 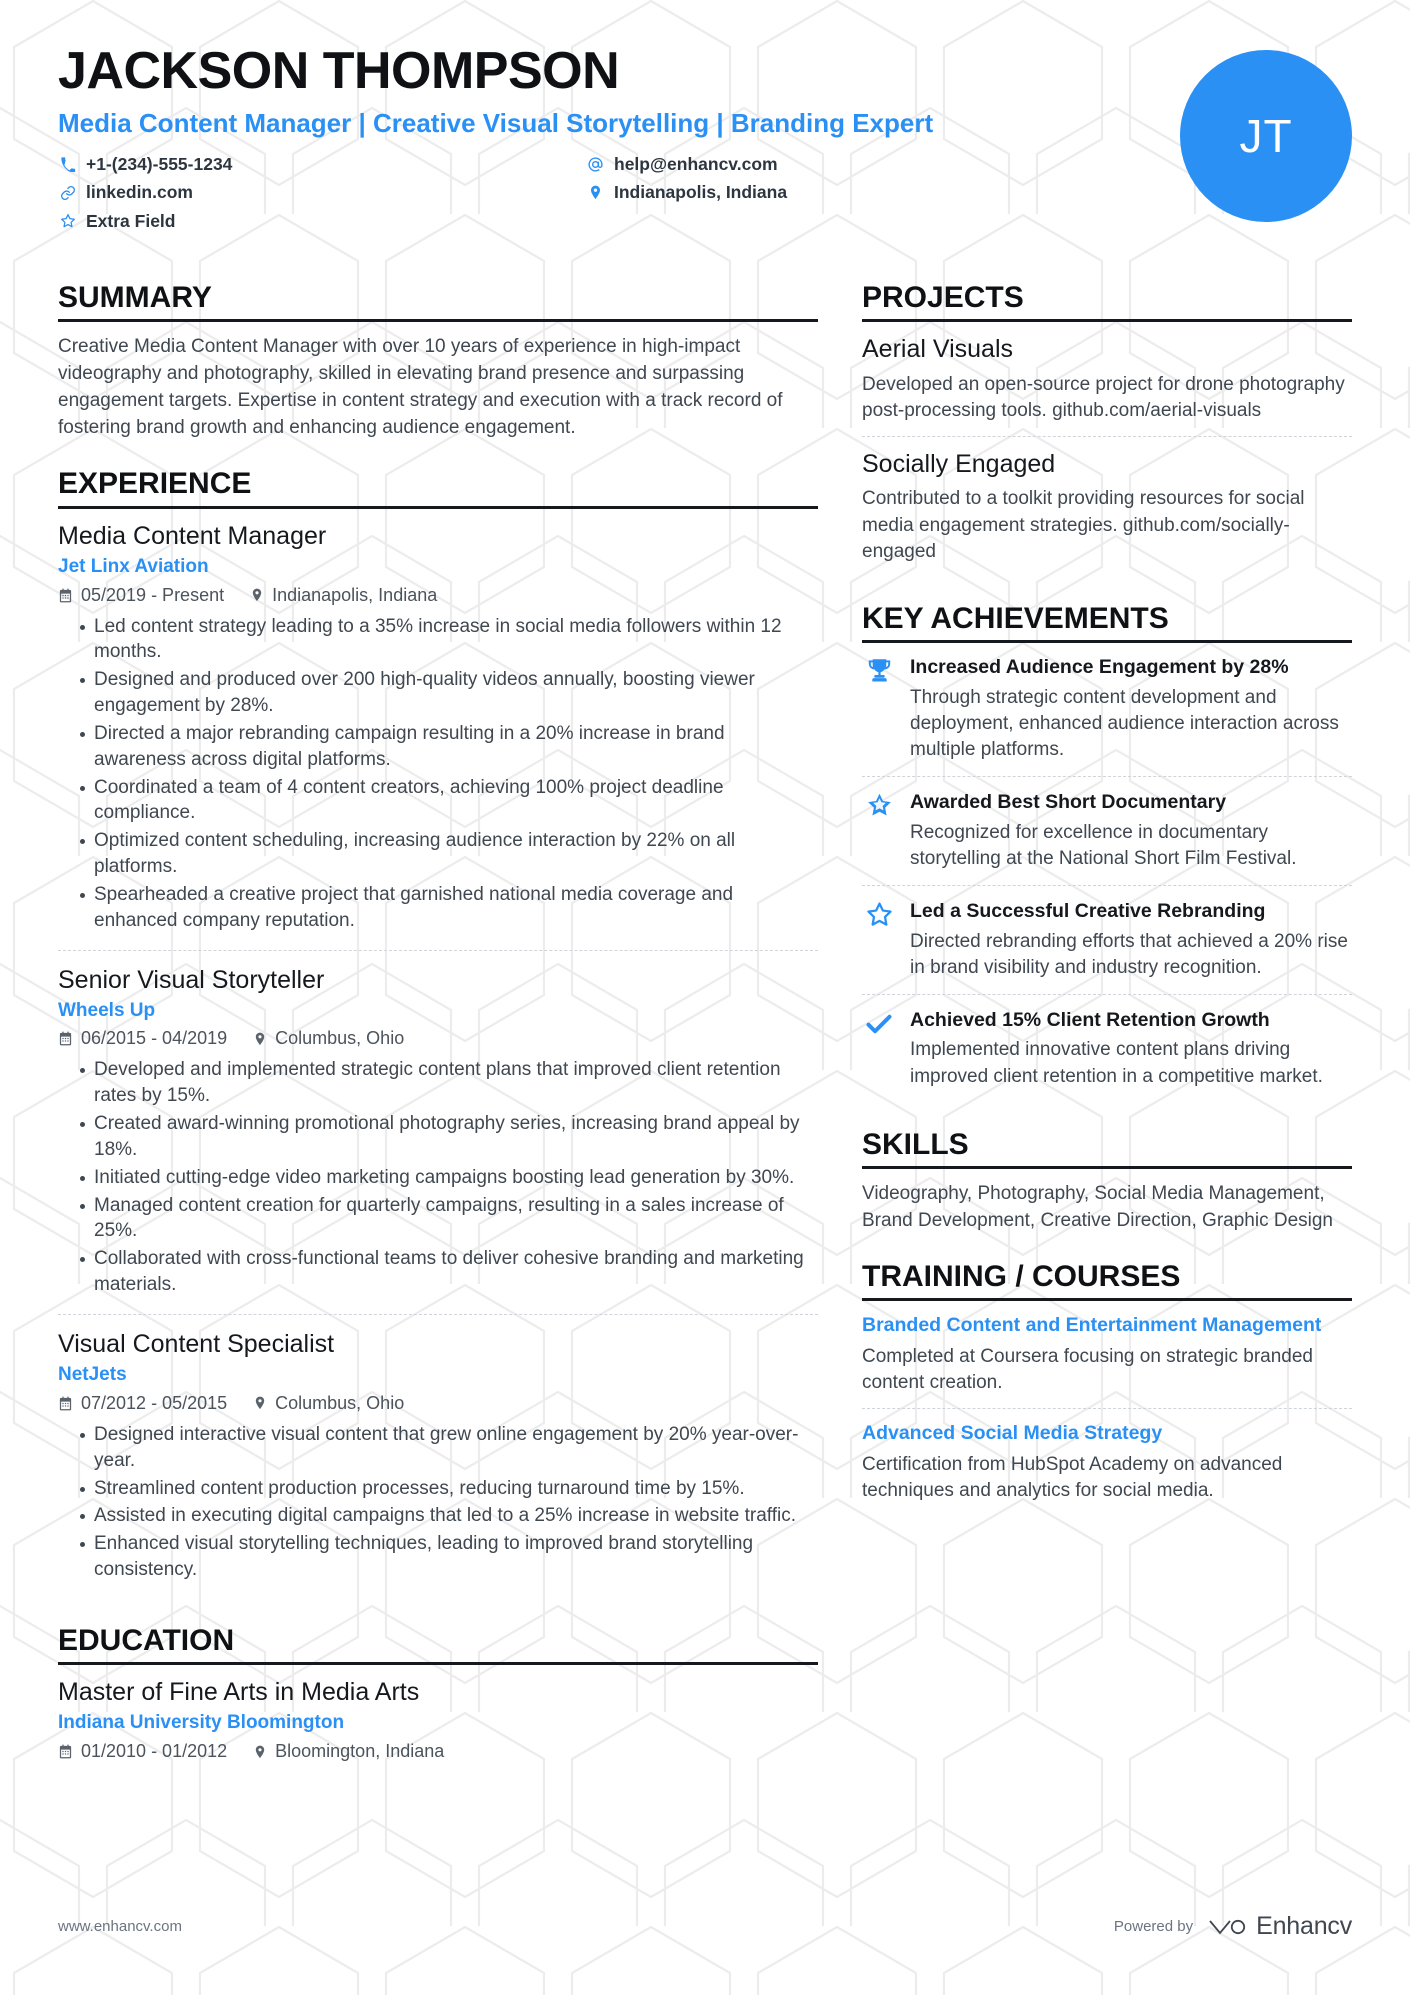 I want to click on education-dates: 01/2010 - 01/2012, so click(x=154, y=1751).